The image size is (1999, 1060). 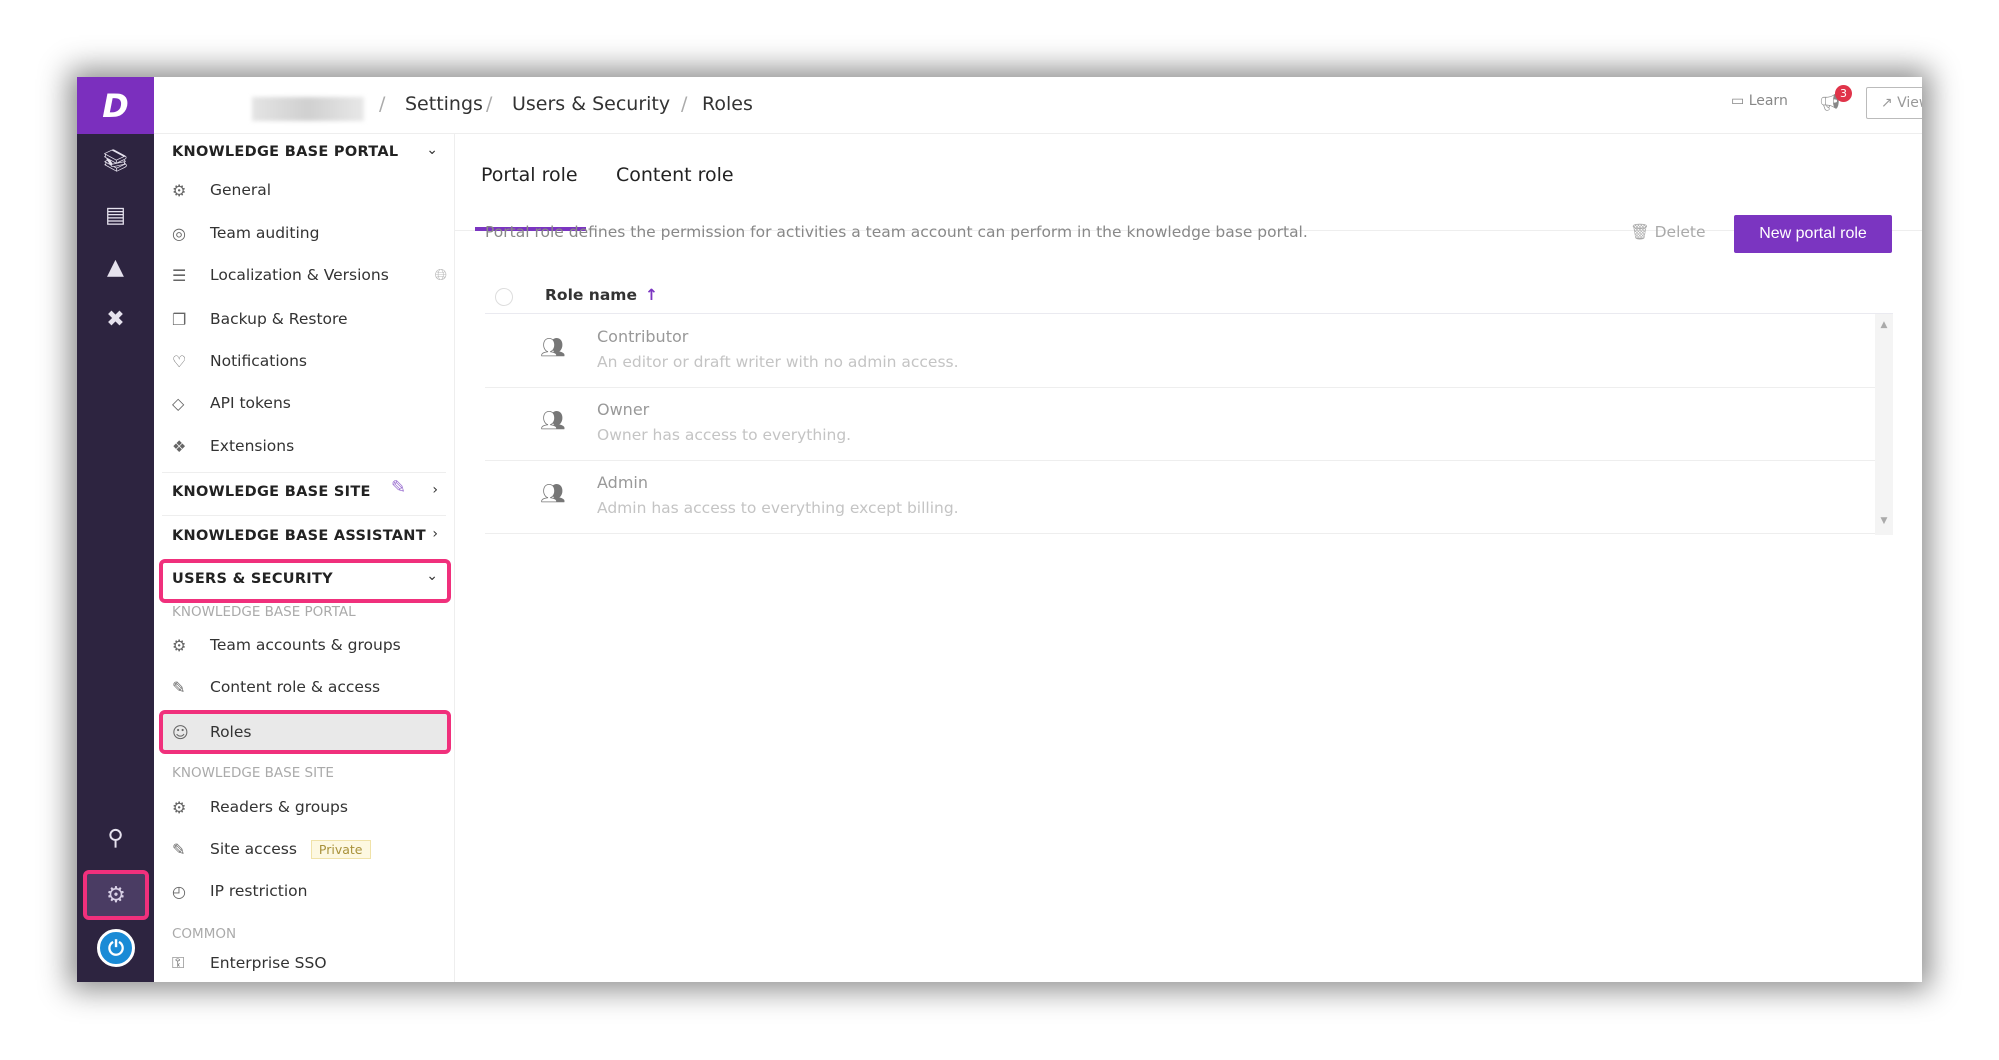 I want to click on external-link-icon: ↗, so click(x=1889, y=103).